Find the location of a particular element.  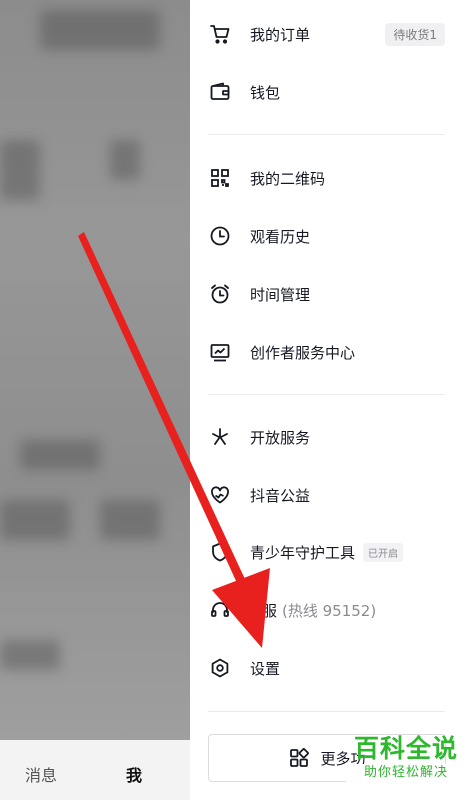

menu-item-label: 我的二维码 is located at coordinates (288, 178).